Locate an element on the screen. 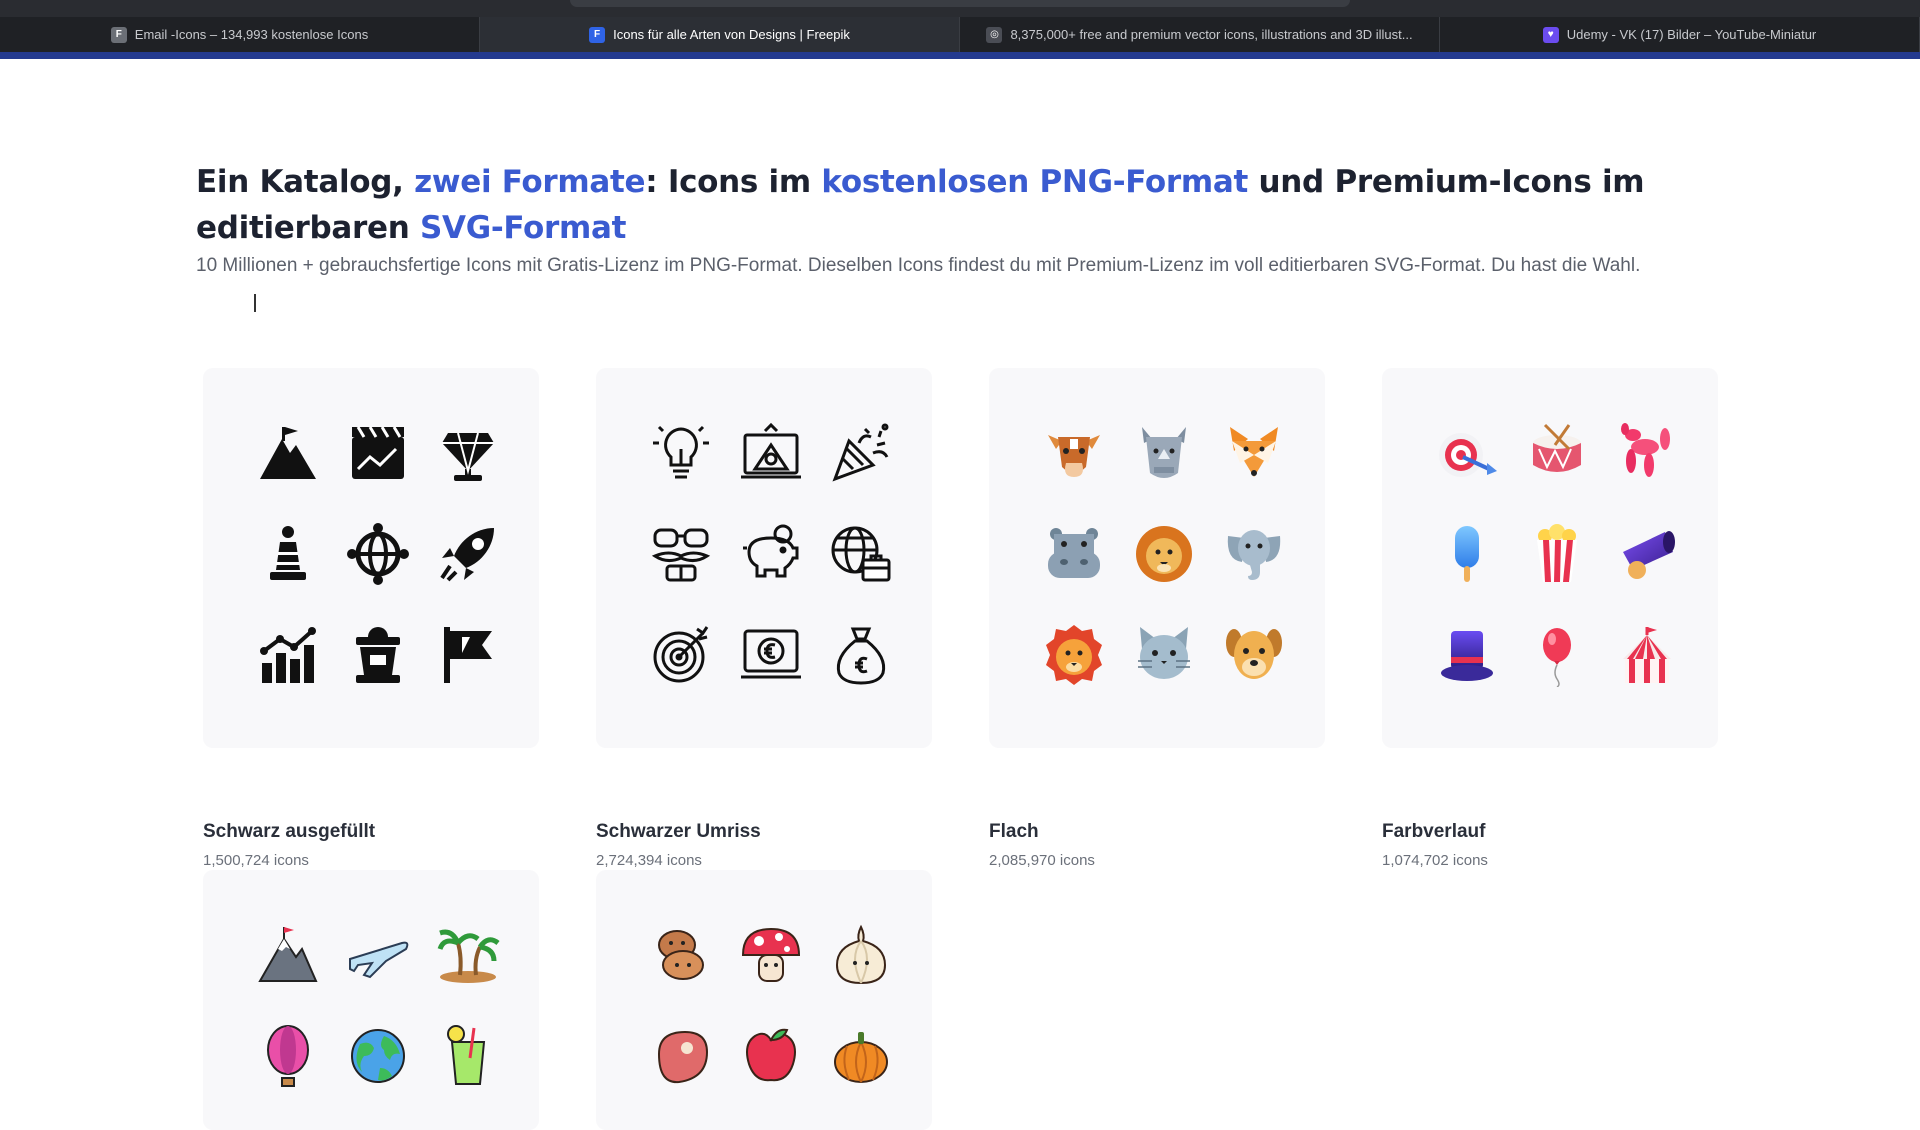 The image size is (1920, 1130). money-bag-euro-icon is located at coordinates (861, 655).